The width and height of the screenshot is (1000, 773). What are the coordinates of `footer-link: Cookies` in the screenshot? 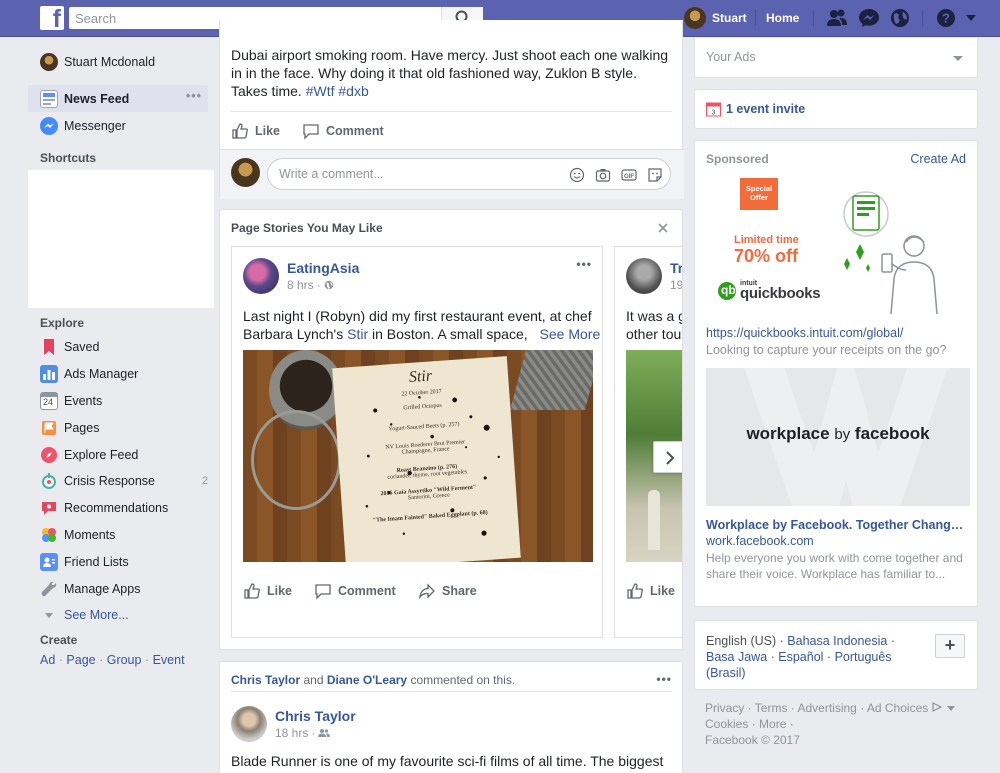 It's located at (726, 724).